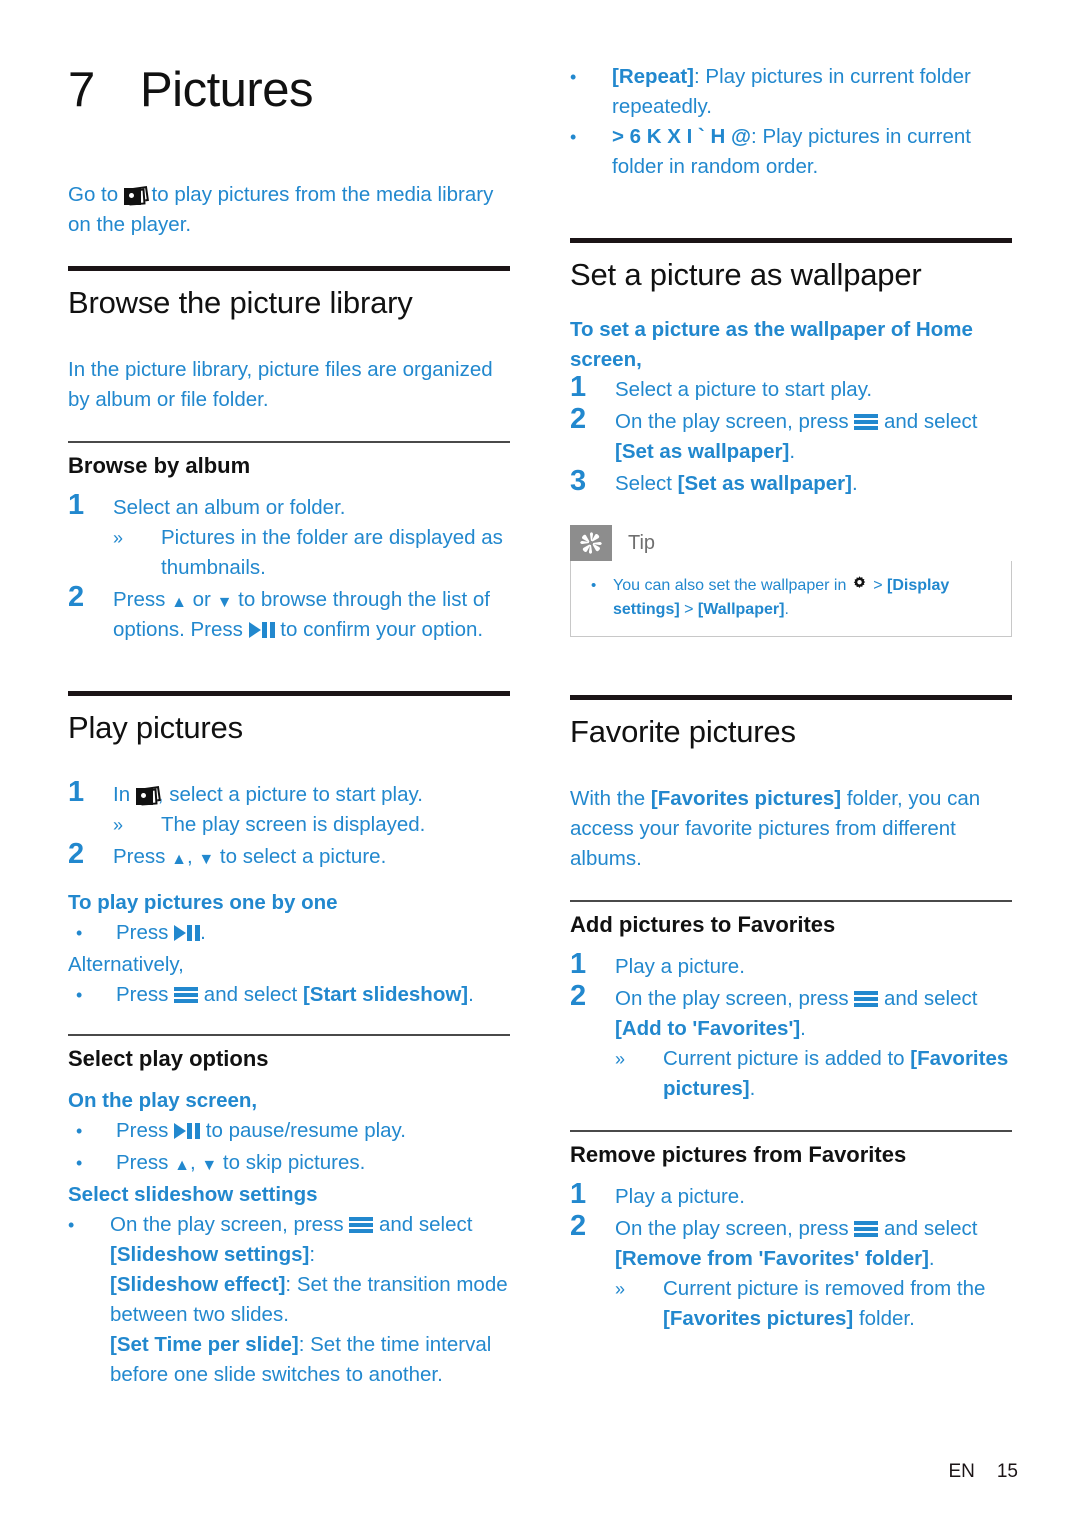  I want to click on tip-text: >, so click(878, 585).